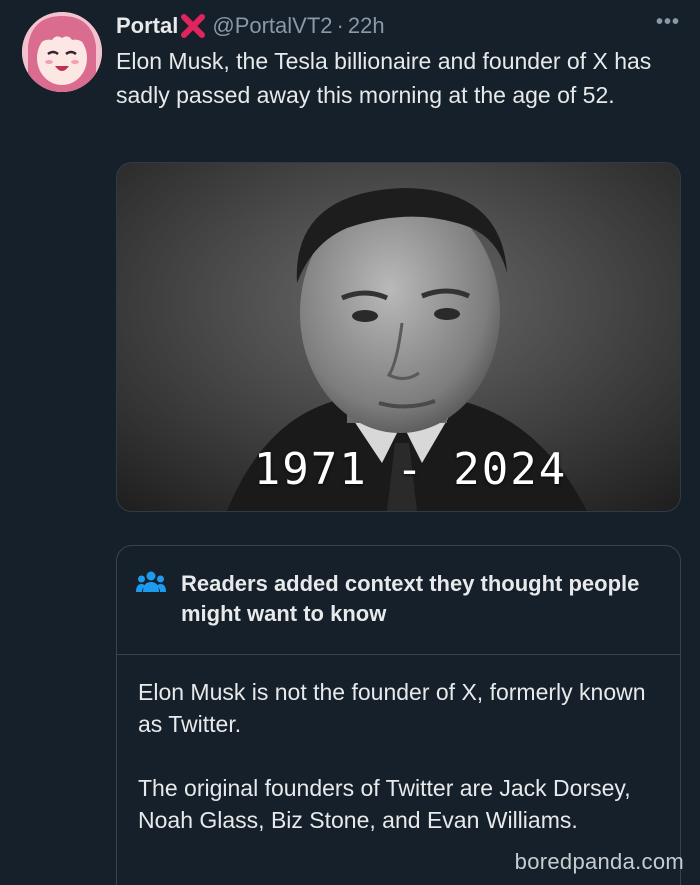 This screenshot has width=700, height=885. I want to click on tweet-timestamp: 22h, so click(366, 26).